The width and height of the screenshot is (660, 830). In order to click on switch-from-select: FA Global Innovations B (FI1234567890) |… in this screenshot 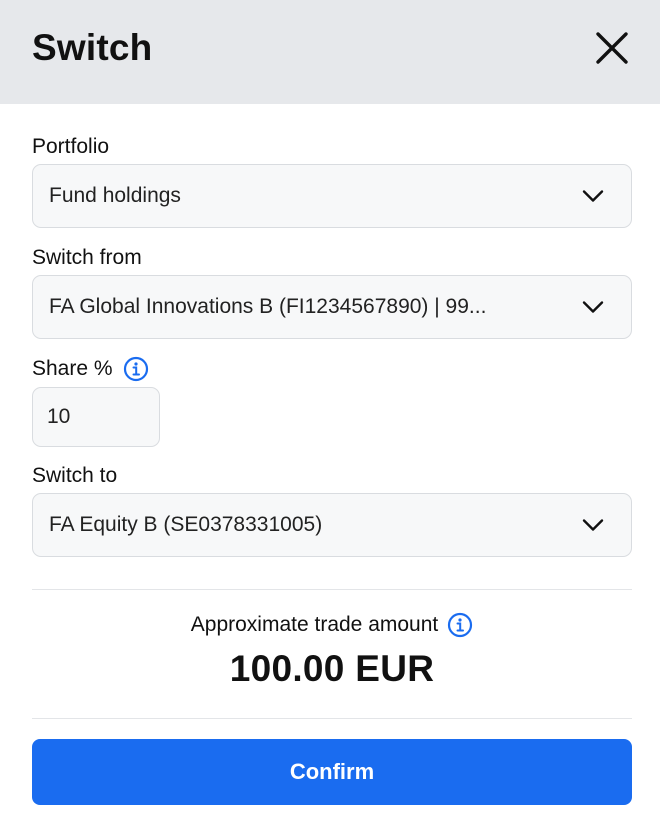, I will do `click(332, 307)`.